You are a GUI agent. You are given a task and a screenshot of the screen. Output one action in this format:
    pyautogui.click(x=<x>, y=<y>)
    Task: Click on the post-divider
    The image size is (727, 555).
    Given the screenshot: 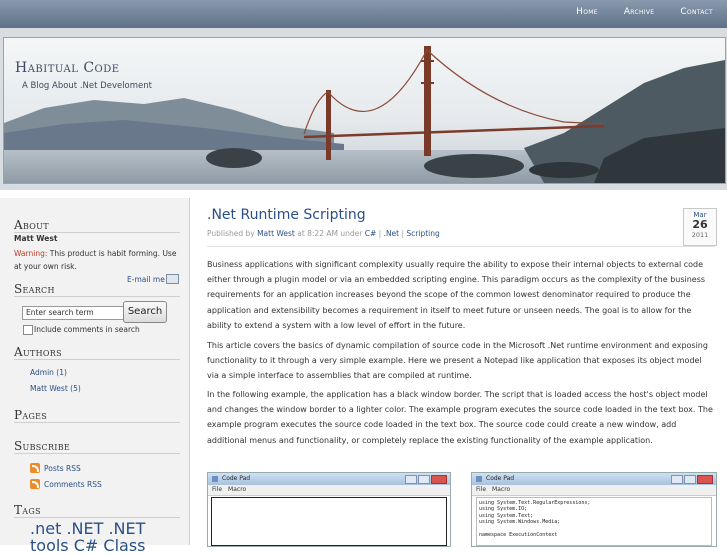 What is the action you would take?
    pyautogui.click(x=461, y=246)
    